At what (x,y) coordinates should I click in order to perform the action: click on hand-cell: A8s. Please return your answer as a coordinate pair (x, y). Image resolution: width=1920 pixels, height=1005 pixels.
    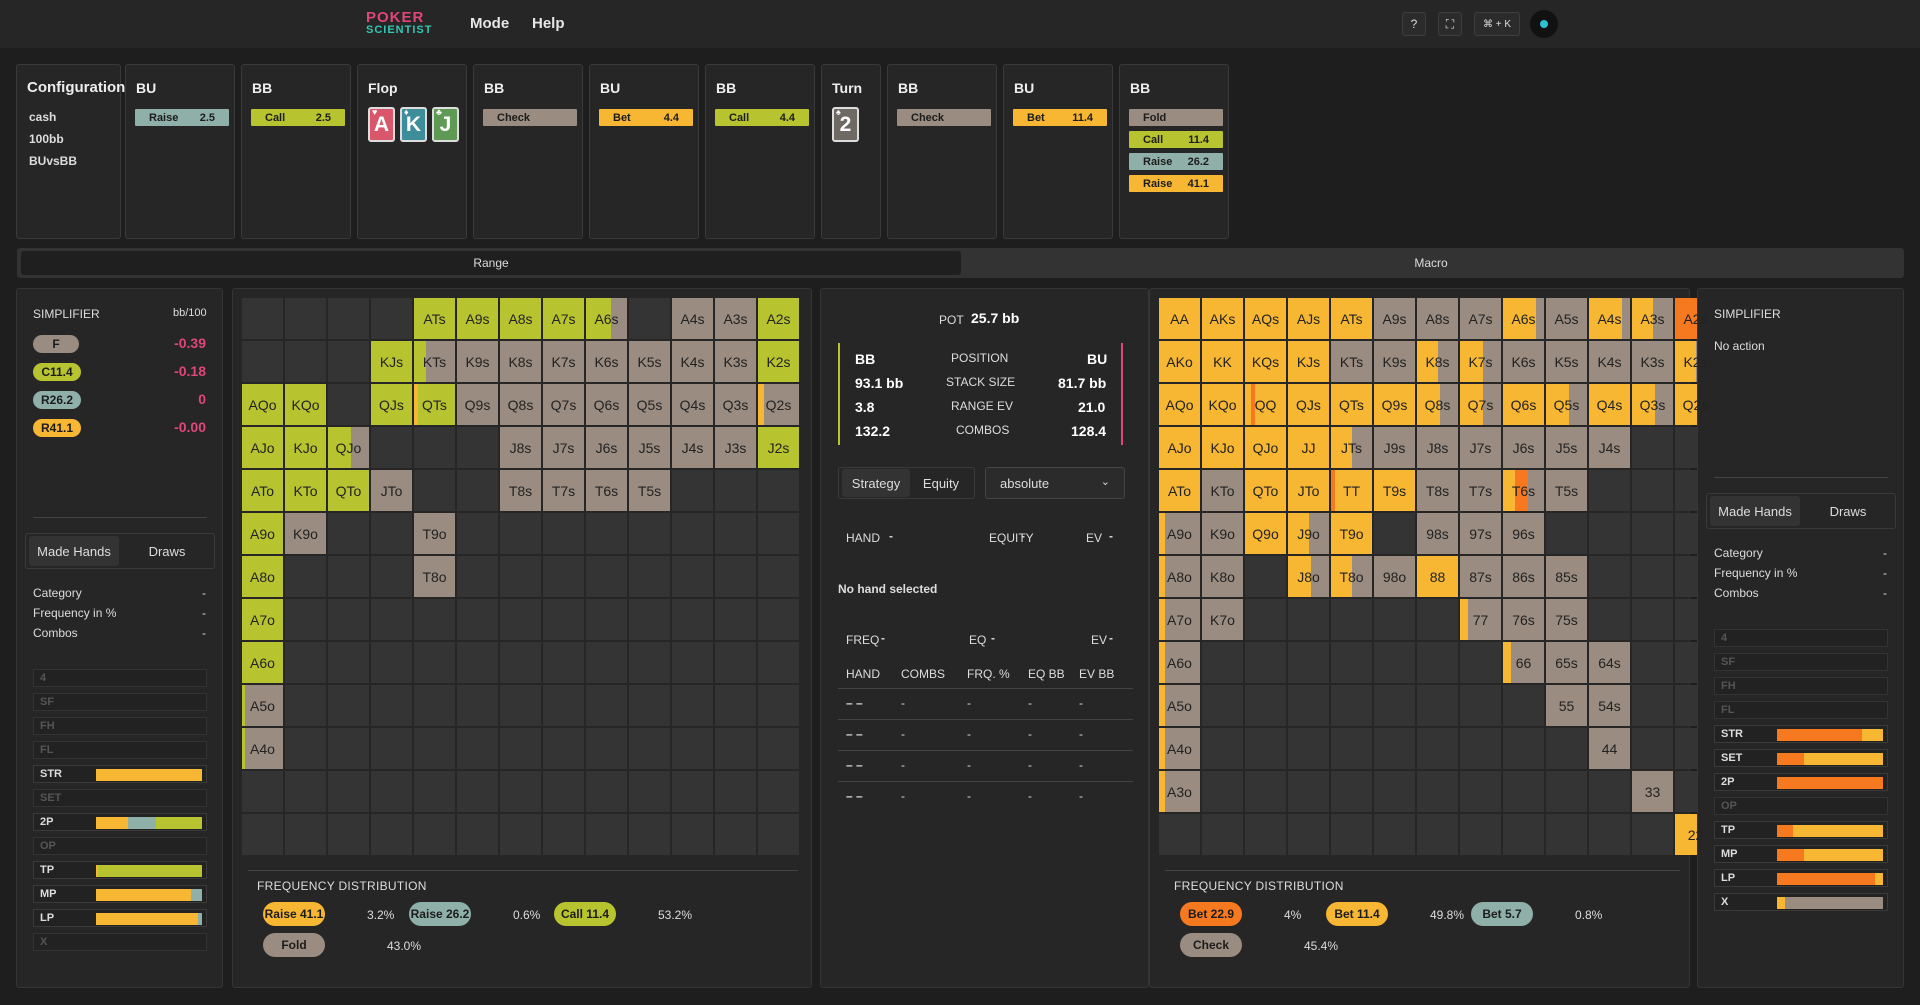
    Looking at the image, I should click on (520, 318).